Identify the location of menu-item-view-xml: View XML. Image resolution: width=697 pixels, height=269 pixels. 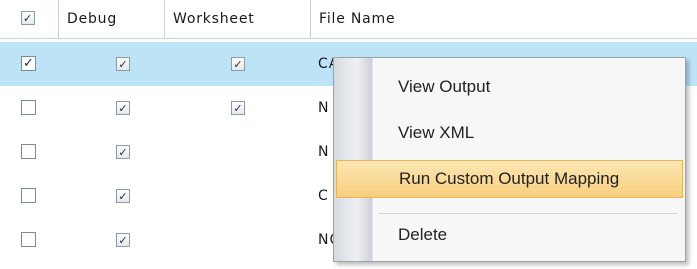
(509, 133).